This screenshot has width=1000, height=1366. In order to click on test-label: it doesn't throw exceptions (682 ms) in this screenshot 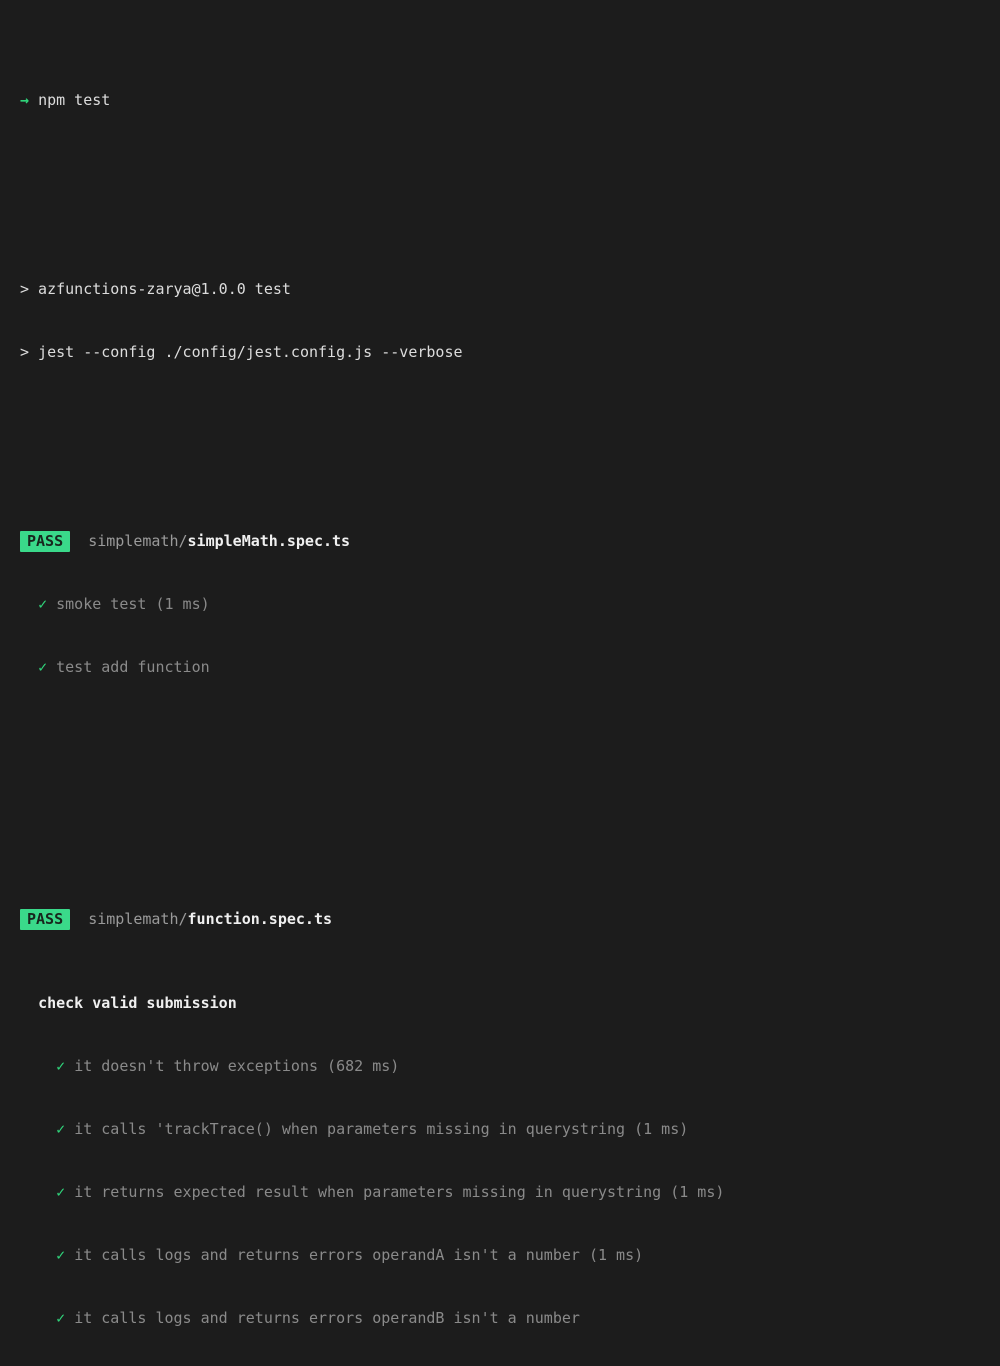, I will do `click(237, 1066)`.